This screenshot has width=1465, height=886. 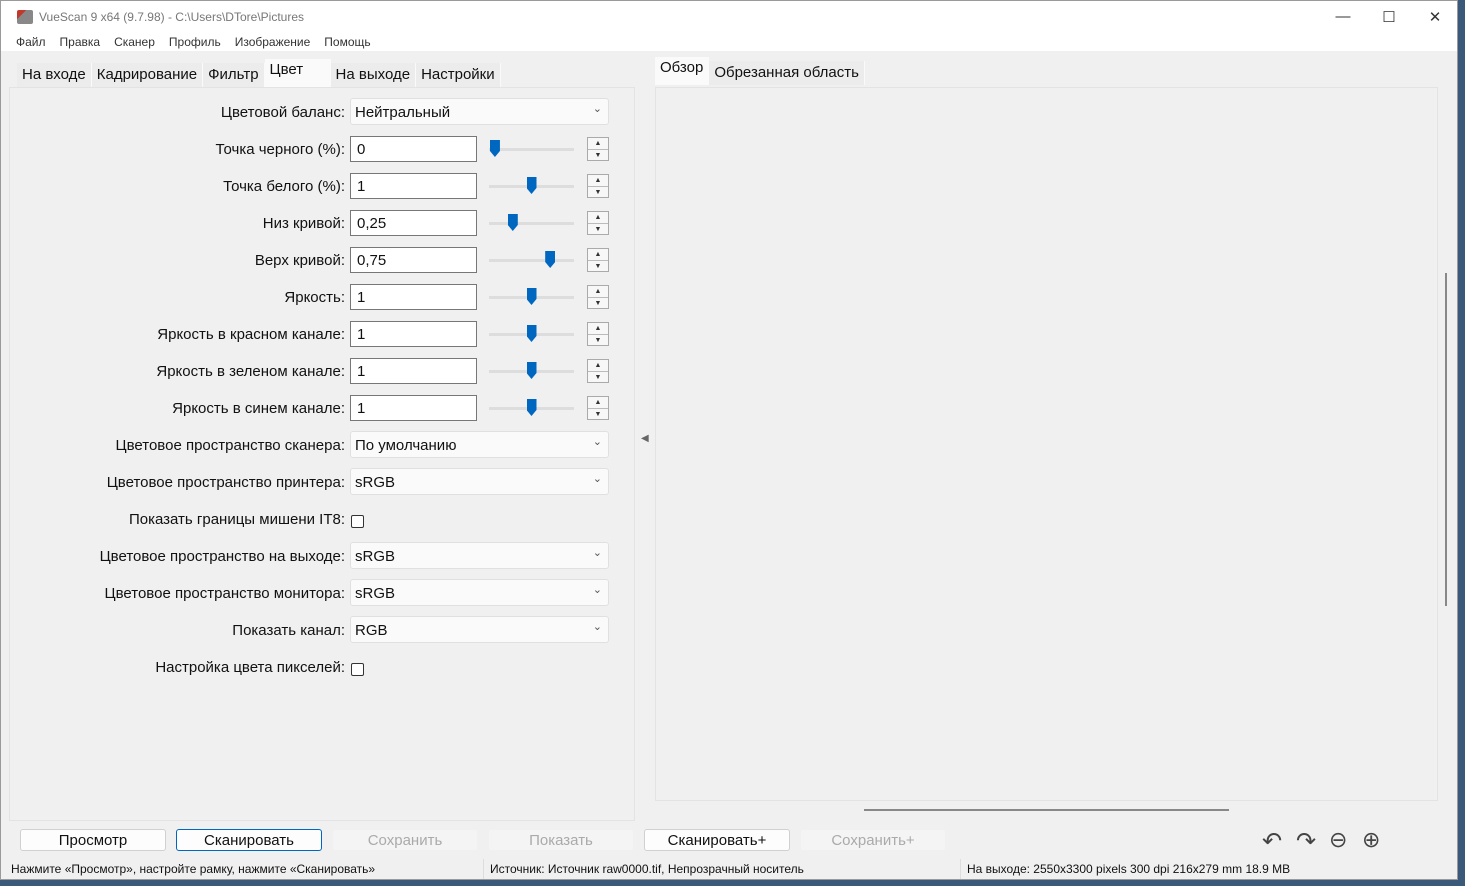 What do you see at coordinates (1371, 840) in the screenshot?
I see `zoom-in-icon: ⊕` at bounding box center [1371, 840].